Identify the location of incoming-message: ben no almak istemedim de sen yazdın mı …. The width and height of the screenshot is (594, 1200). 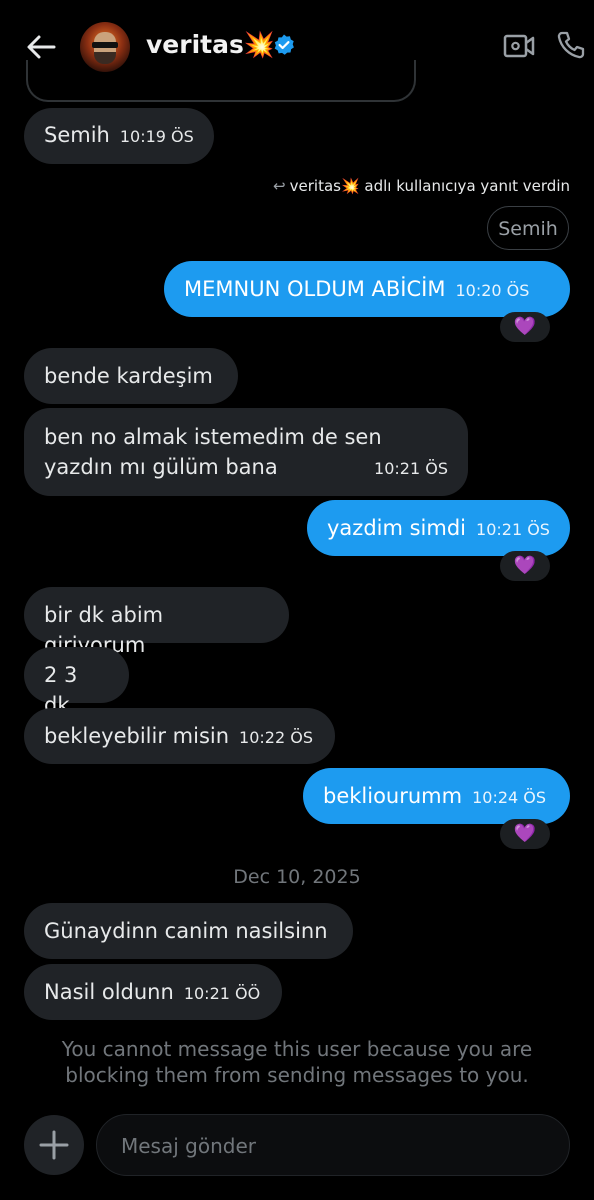
(246, 452).